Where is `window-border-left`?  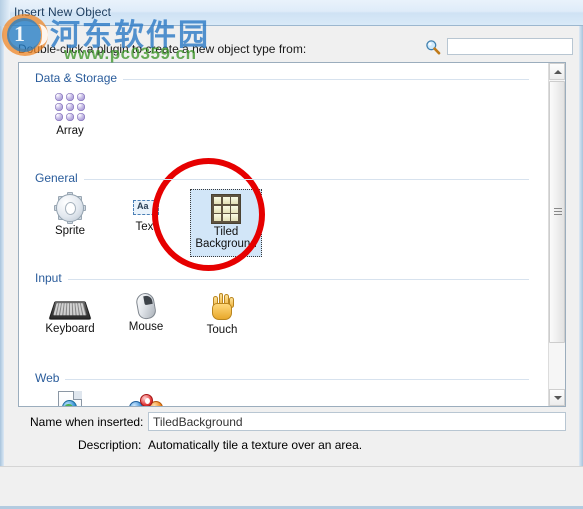
window-border-left is located at coordinates (2, 254).